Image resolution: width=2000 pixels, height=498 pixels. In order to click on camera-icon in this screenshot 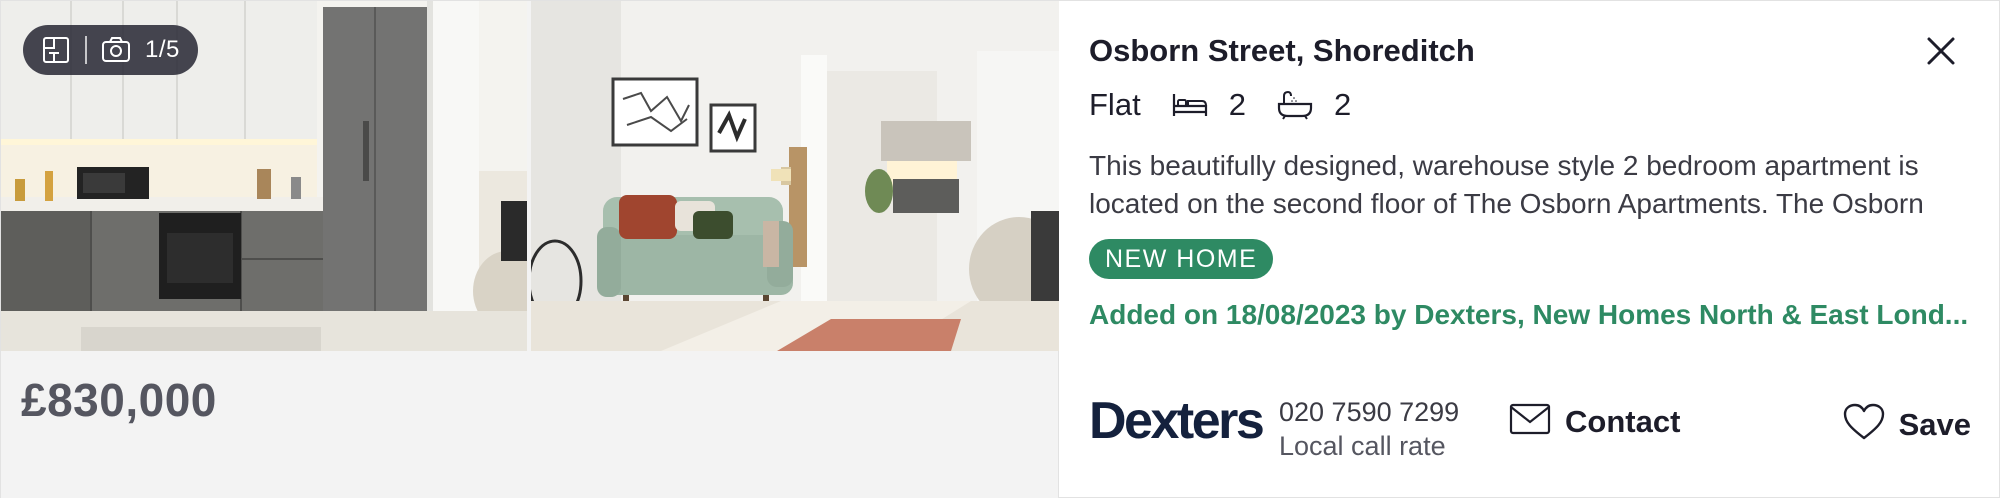, I will do `click(116, 50)`.